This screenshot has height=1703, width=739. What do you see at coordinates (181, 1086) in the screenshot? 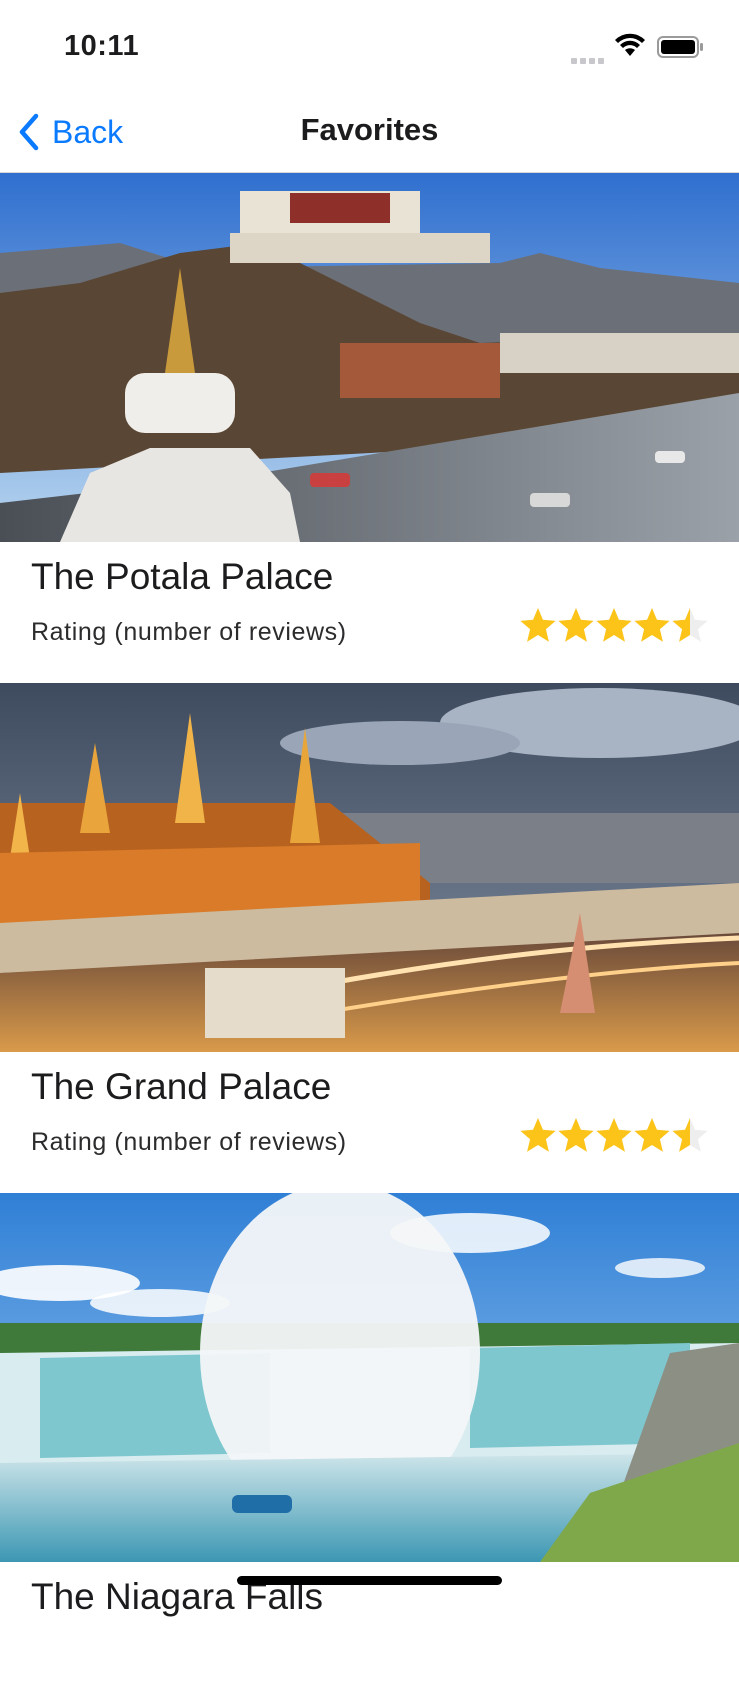
I see `card-title: The Grand Palace` at bounding box center [181, 1086].